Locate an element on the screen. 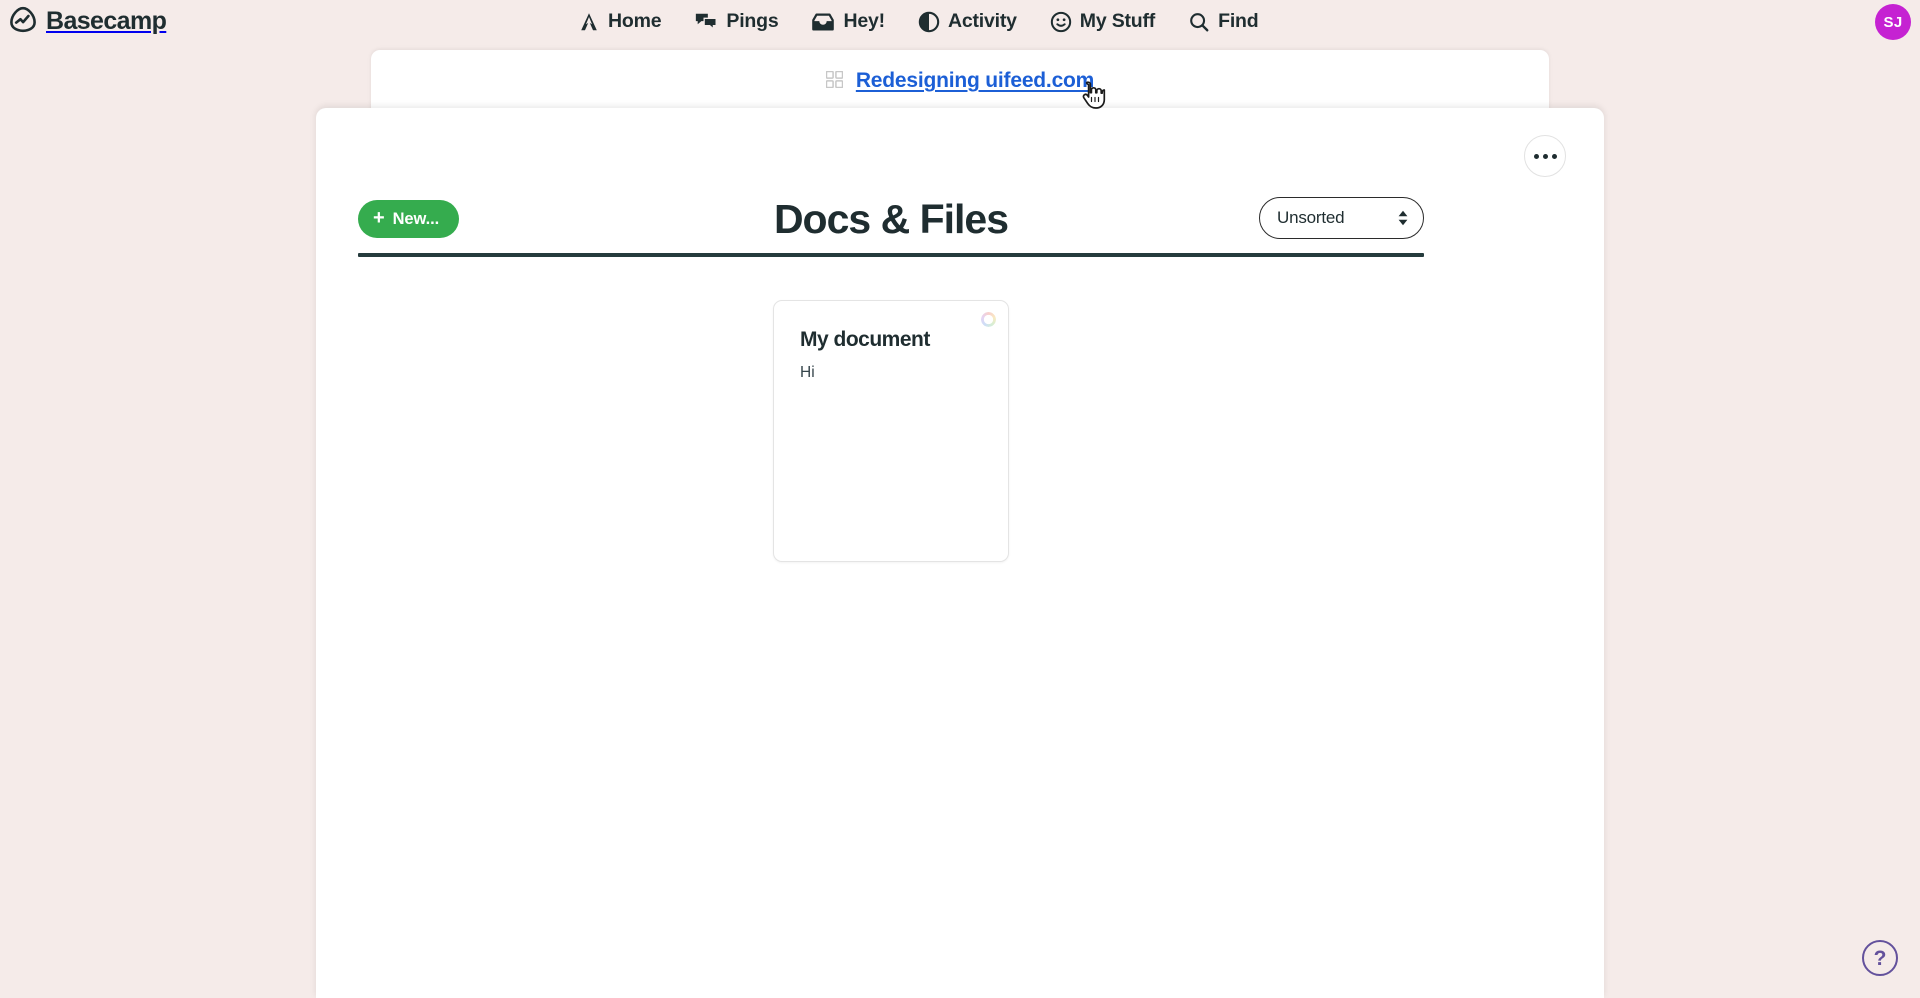 This screenshot has width=1920, height=998. basecamp-brand-link: Basecamp is located at coordinates (87, 22).